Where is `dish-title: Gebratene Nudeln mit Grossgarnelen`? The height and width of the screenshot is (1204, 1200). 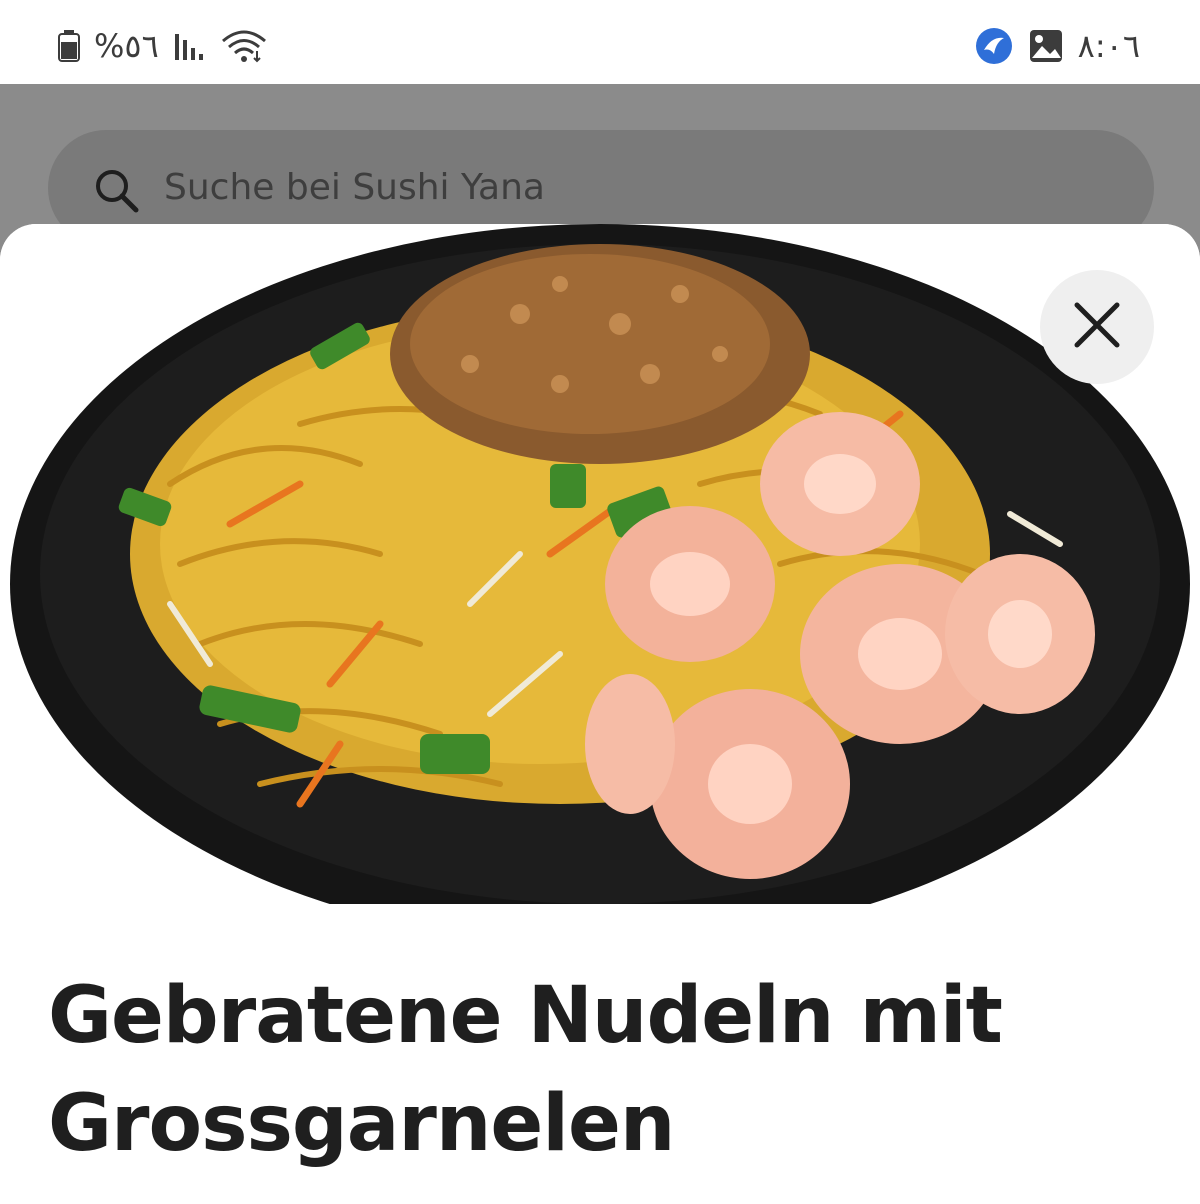 dish-title: Gebratene Nudeln mit Grossgarnelen is located at coordinates (525, 1070).